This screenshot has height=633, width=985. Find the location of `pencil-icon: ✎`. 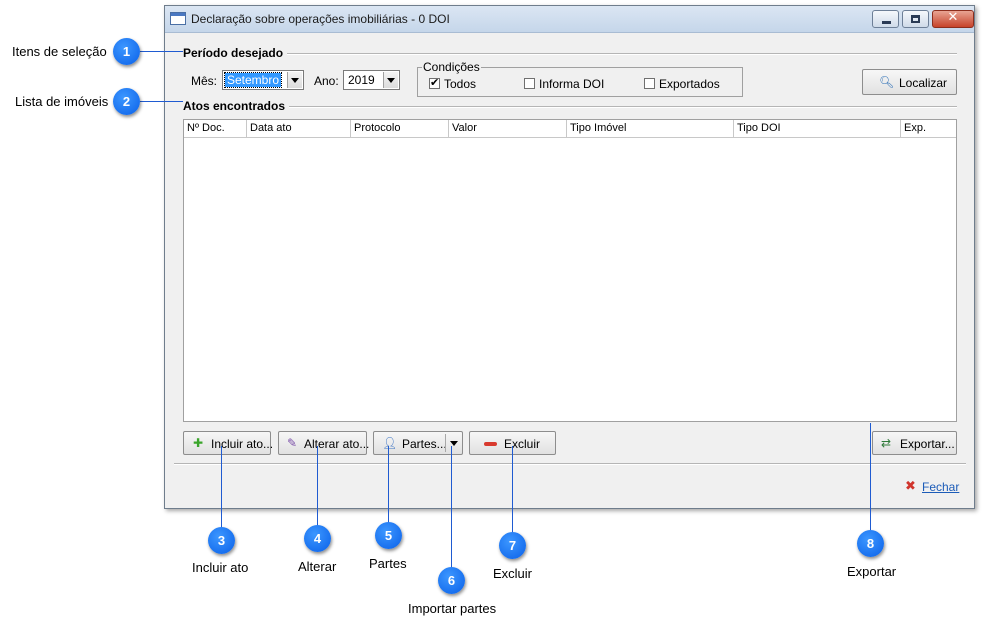

pencil-icon: ✎ is located at coordinates (292, 443).